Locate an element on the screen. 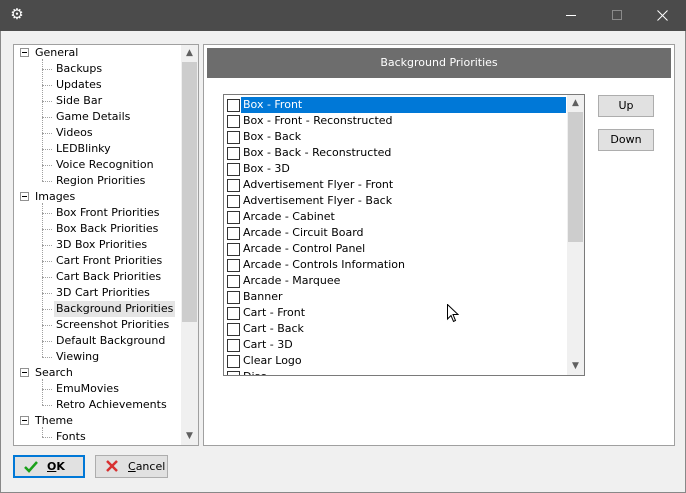  tree-item: Region Priorities is located at coordinates (100, 181).